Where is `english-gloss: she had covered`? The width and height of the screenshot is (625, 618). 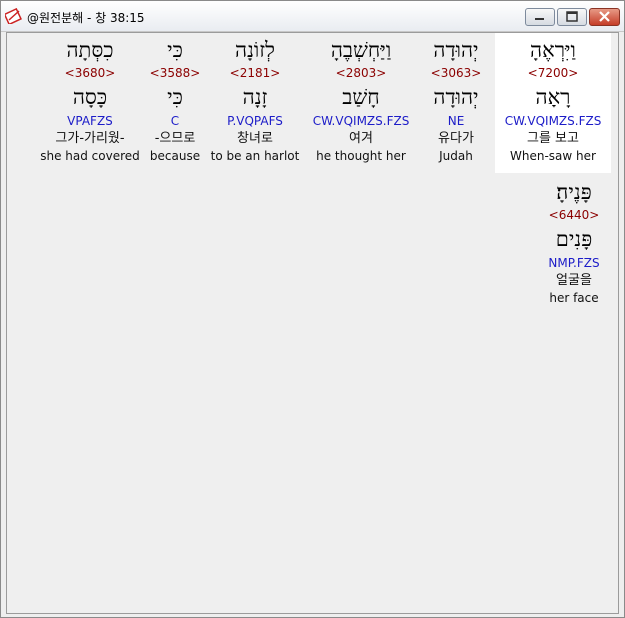
english-gloss: she had covered is located at coordinates (90, 156).